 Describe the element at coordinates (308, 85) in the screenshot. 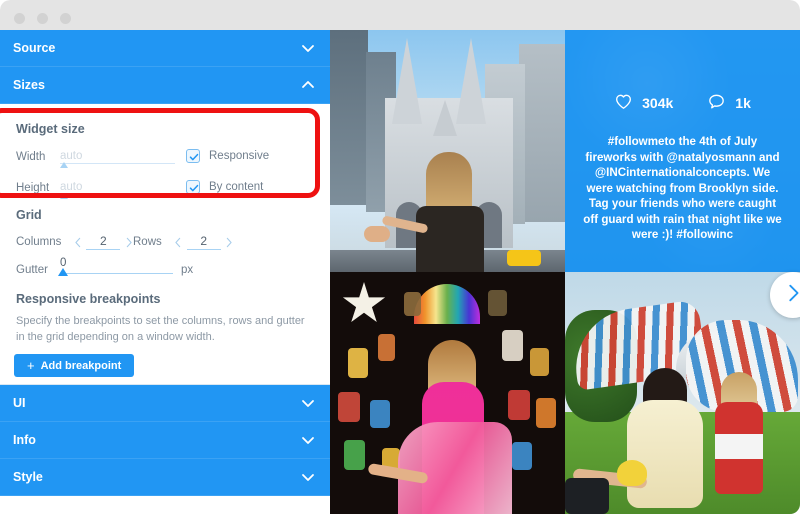

I see `chevron-up-icon` at that location.